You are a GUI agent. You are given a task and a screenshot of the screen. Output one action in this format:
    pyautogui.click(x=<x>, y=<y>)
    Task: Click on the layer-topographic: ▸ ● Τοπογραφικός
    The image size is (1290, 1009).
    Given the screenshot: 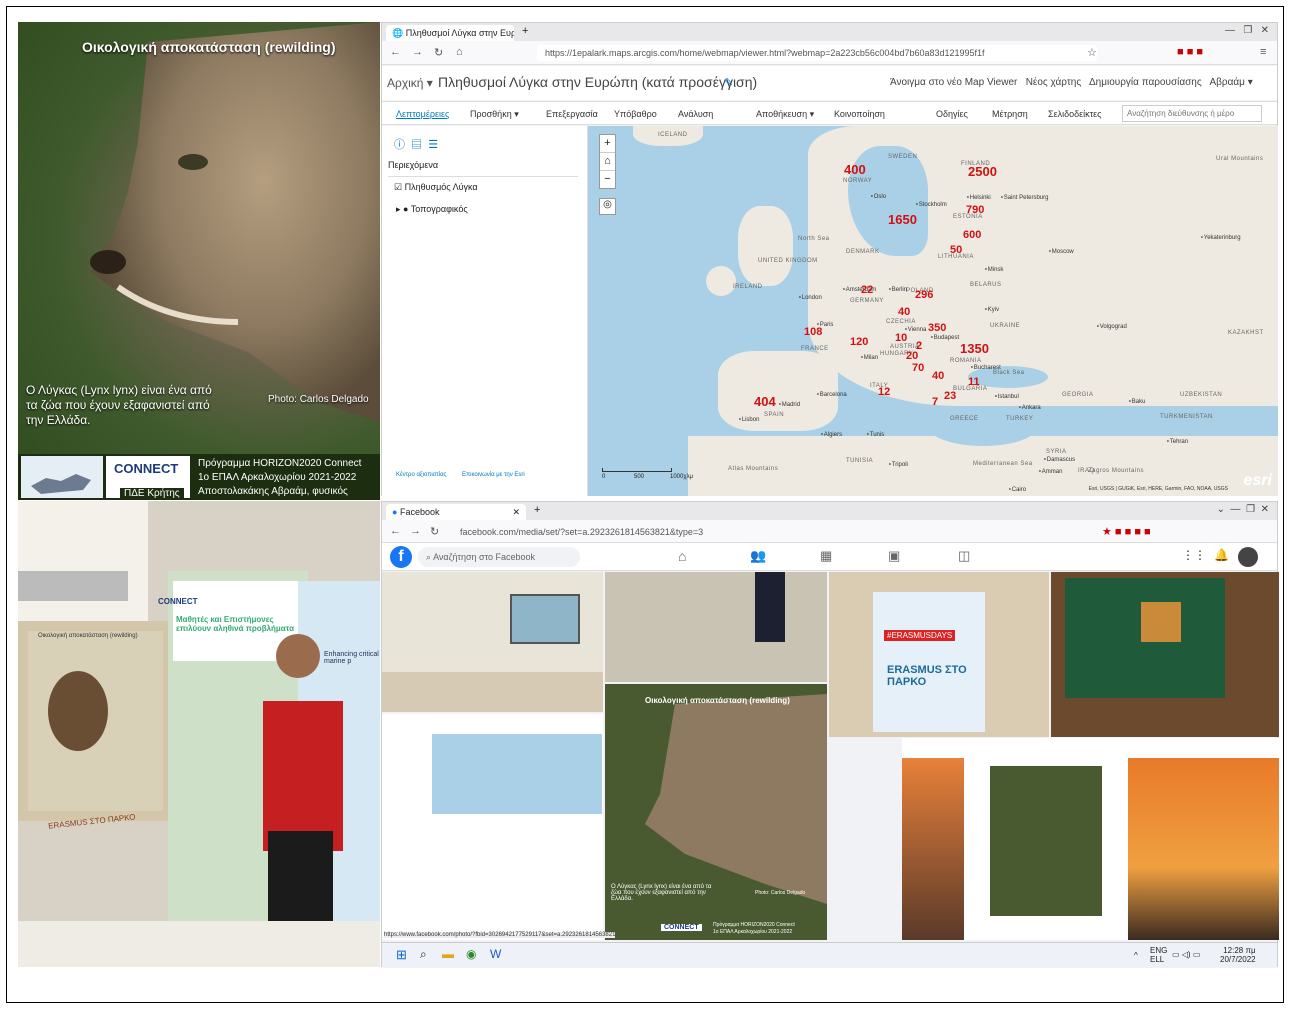 What is the action you would take?
    pyautogui.click(x=432, y=209)
    